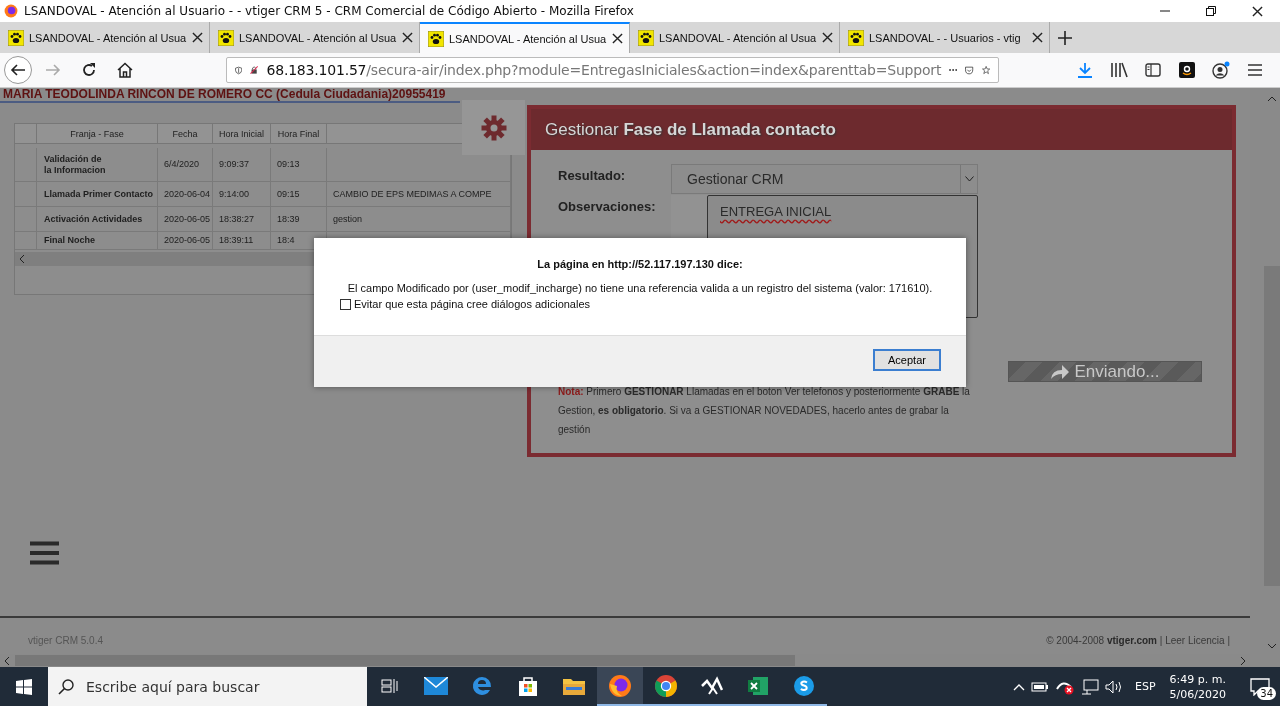 This screenshot has height=719, width=1280. I want to click on plus-icon, so click(1065, 37).